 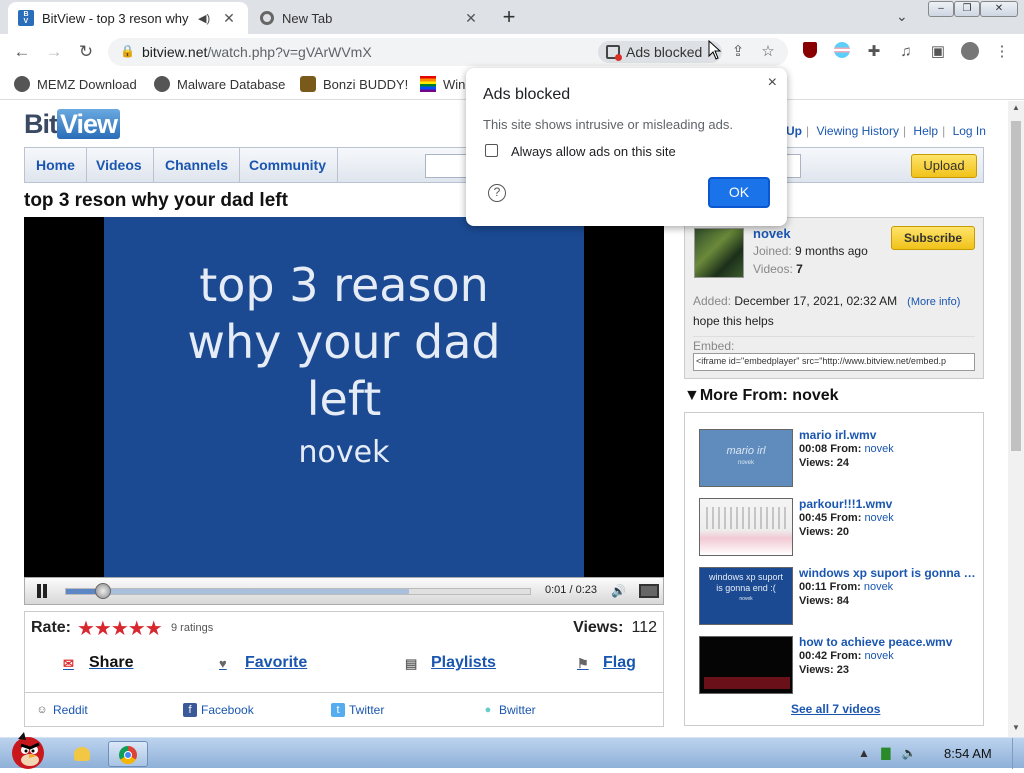 What do you see at coordinates (874, 52) in the screenshot?
I see `extensions-puzzle-icon: ✚` at bounding box center [874, 52].